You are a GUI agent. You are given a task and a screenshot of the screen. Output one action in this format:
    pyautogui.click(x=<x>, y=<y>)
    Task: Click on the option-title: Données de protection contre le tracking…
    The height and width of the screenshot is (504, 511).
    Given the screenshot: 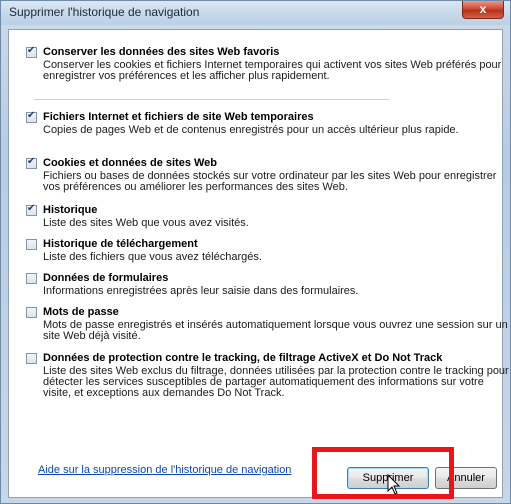 What is the action you would take?
    pyautogui.click(x=242, y=358)
    